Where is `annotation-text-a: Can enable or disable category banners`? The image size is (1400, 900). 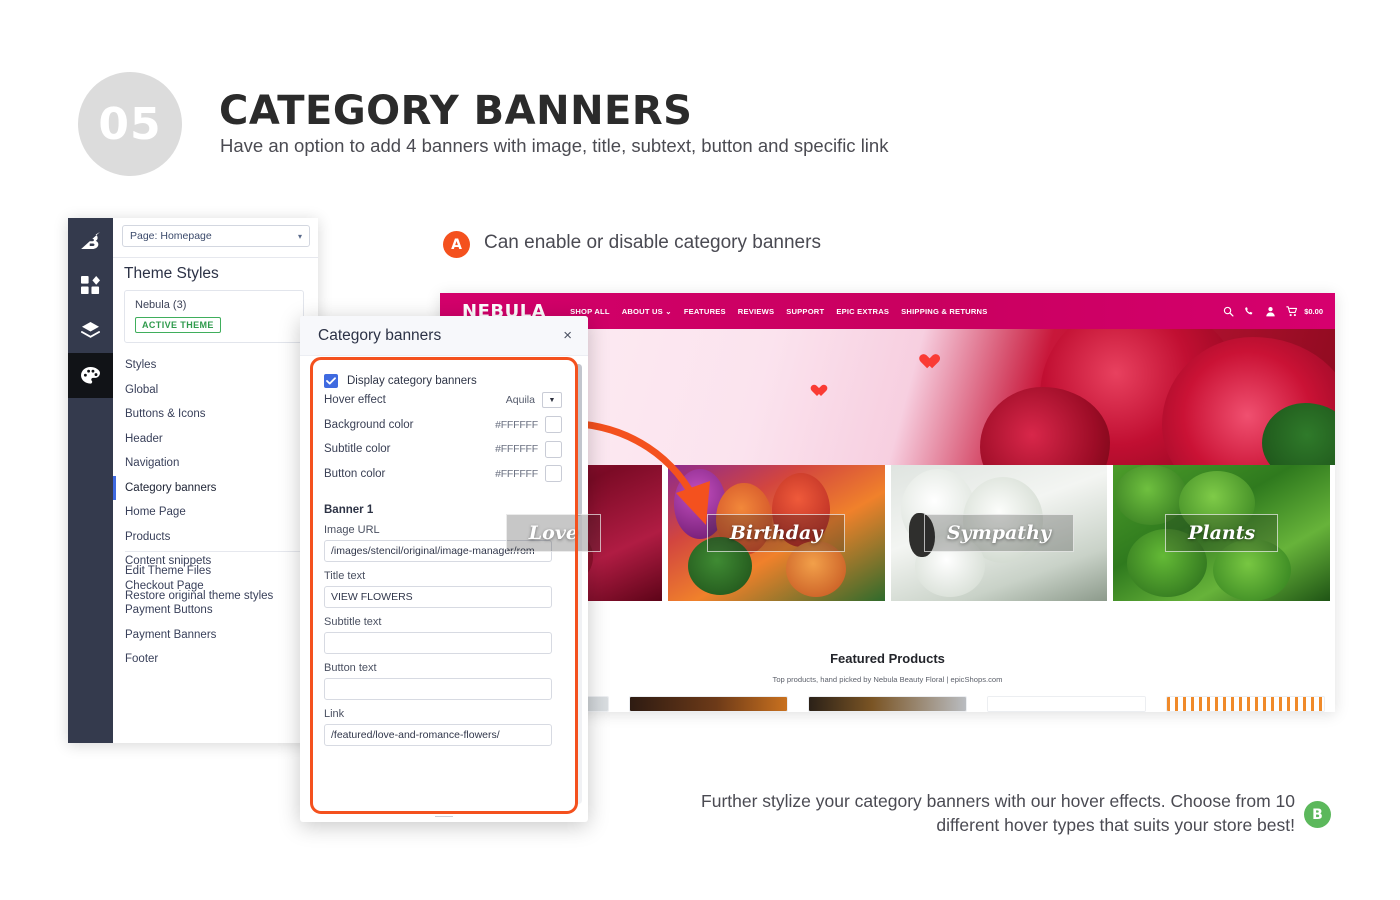 annotation-text-a: Can enable or disable category banners is located at coordinates (652, 242).